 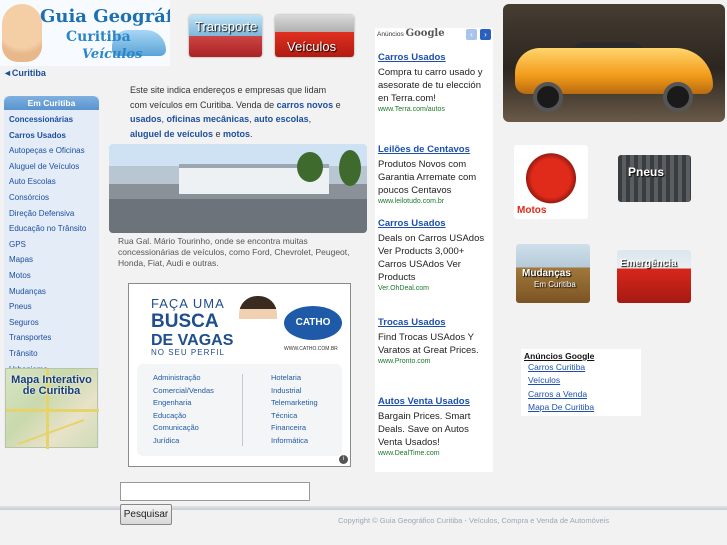 I want to click on ad-url: www.DealTime.com, so click(x=435, y=453).